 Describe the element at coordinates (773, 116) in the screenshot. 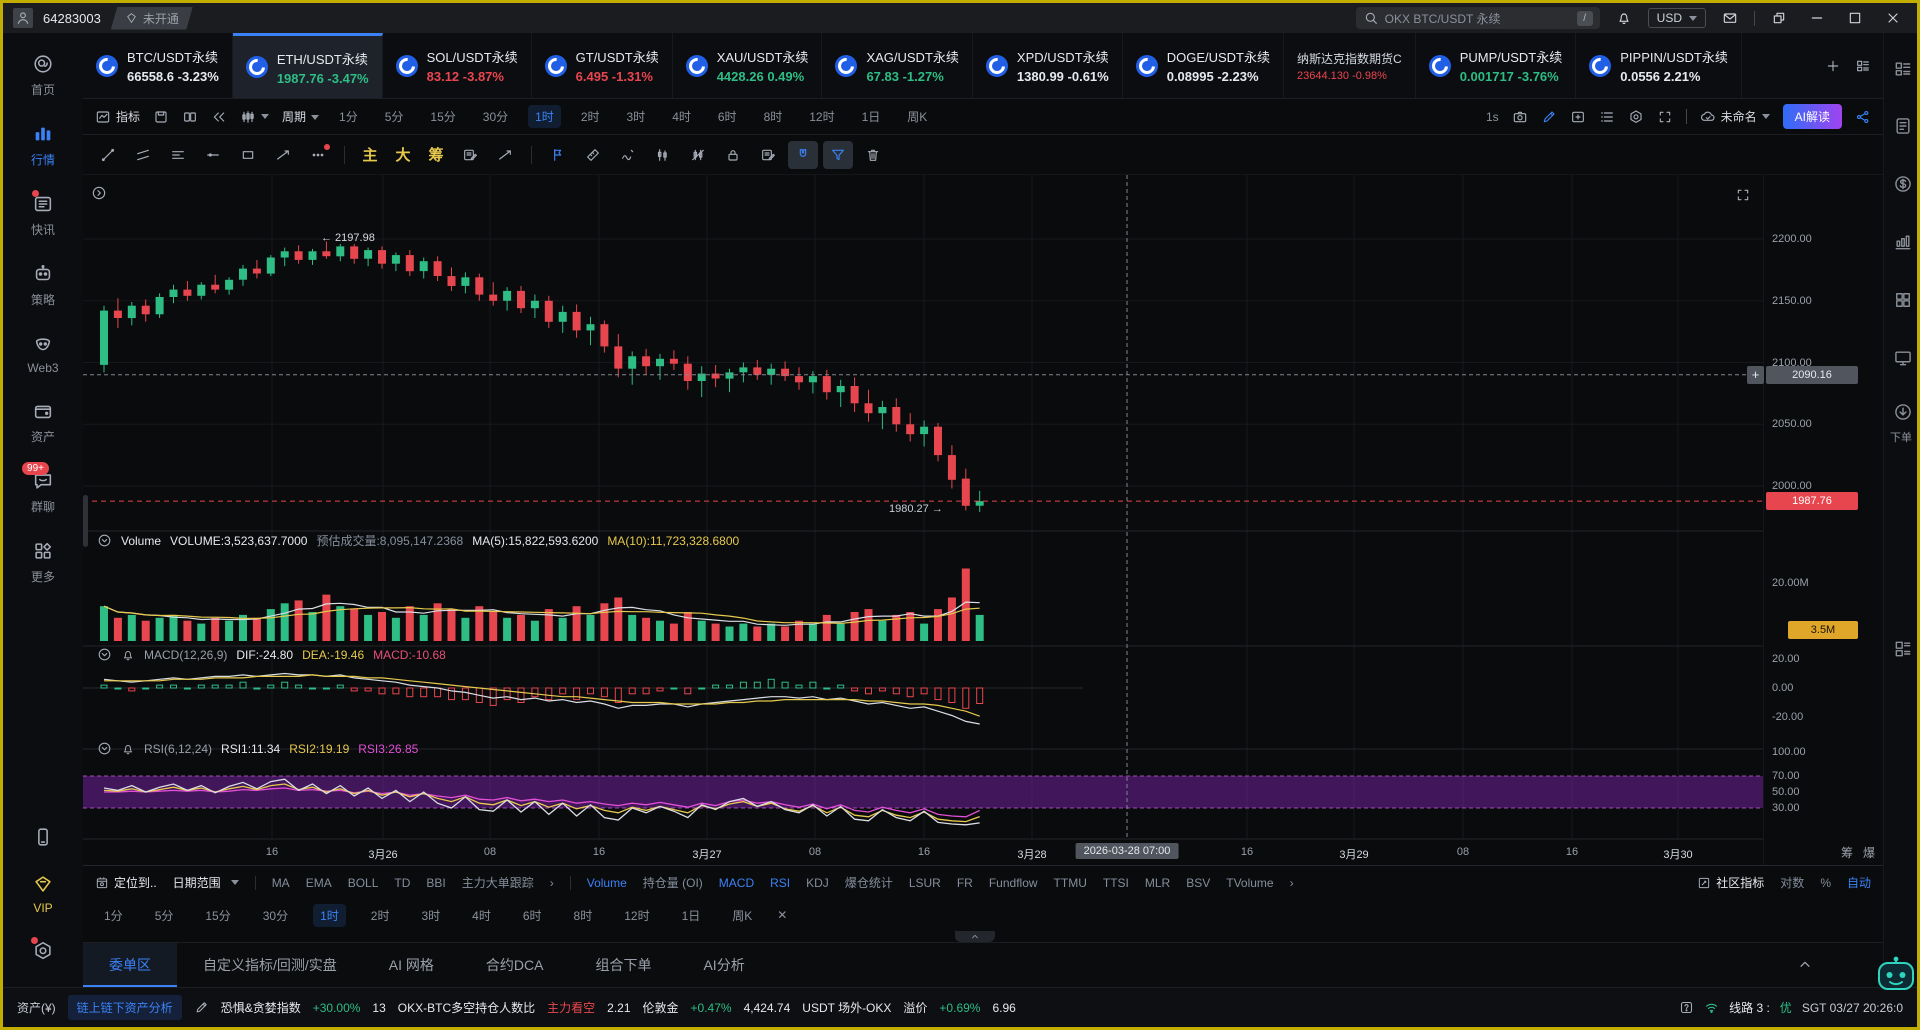

I see `period-button: 8时` at that location.